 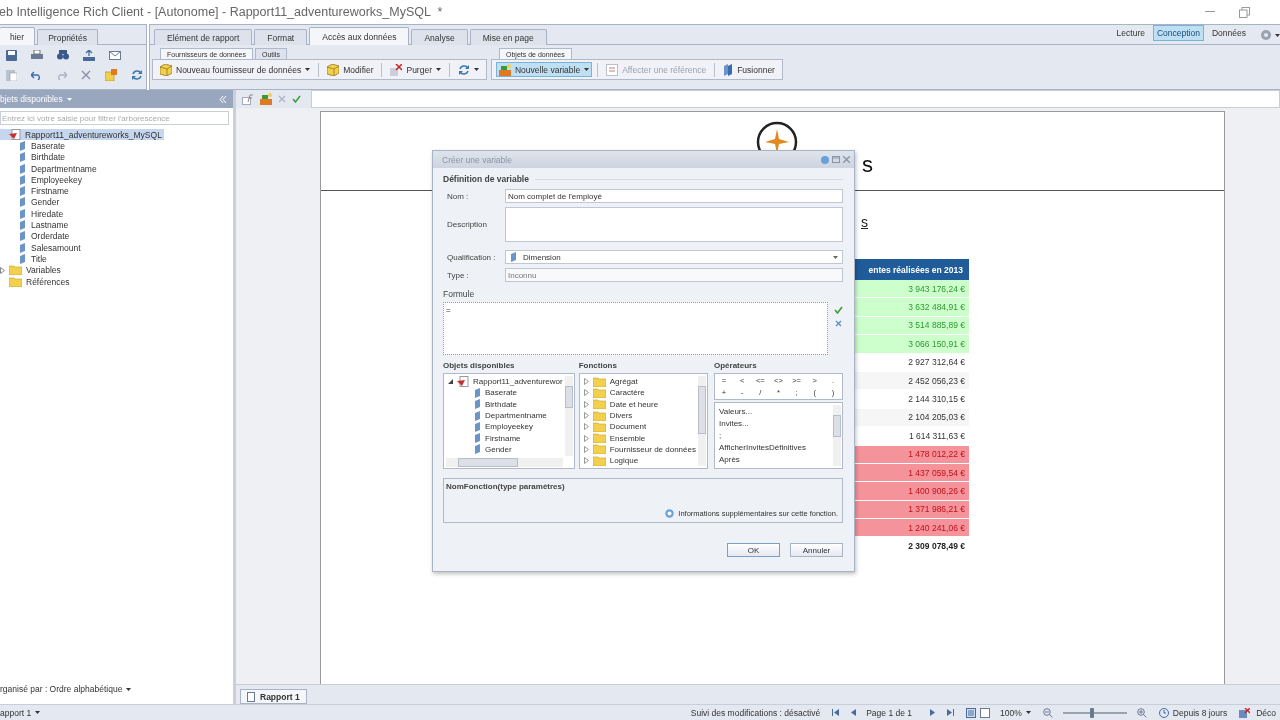 I want to click on help-icon, so click(x=825, y=159).